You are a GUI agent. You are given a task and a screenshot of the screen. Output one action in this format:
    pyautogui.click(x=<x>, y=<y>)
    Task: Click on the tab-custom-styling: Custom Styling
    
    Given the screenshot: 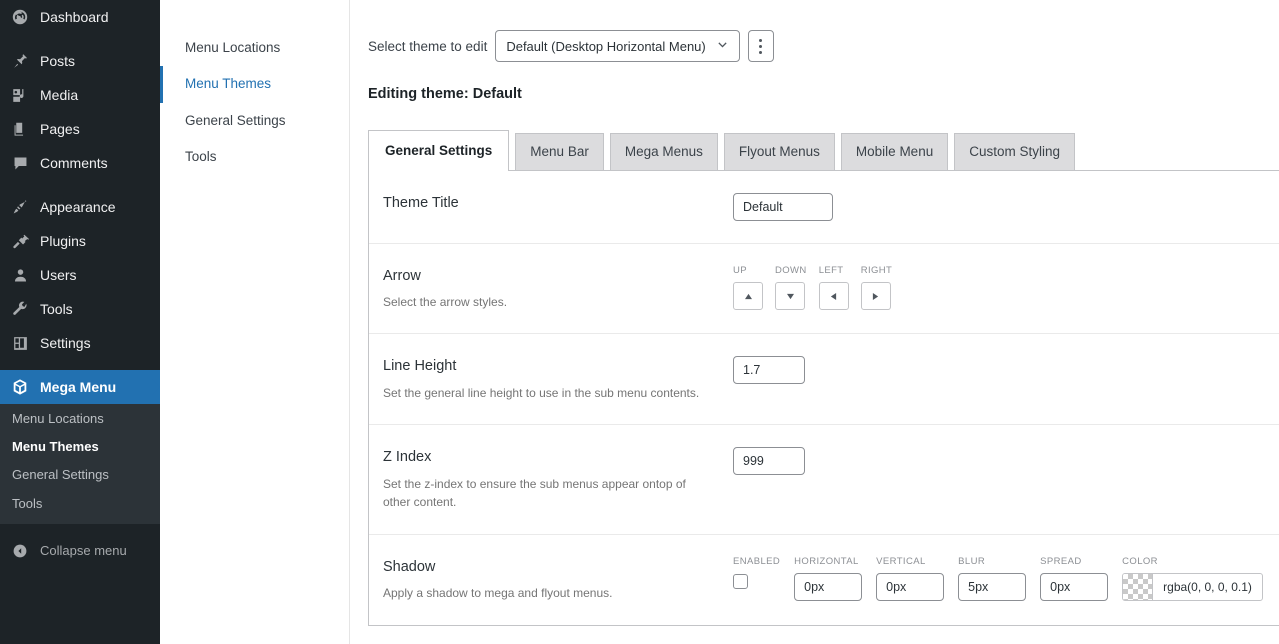 What is the action you would take?
    pyautogui.click(x=1015, y=151)
    